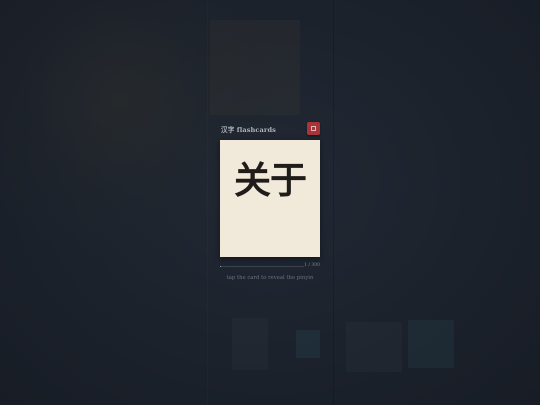 The image size is (540, 405). What do you see at coordinates (270, 278) in the screenshot?
I see `reveal-hint: tap the card to reveal the pinyin` at bounding box center [270, 278].